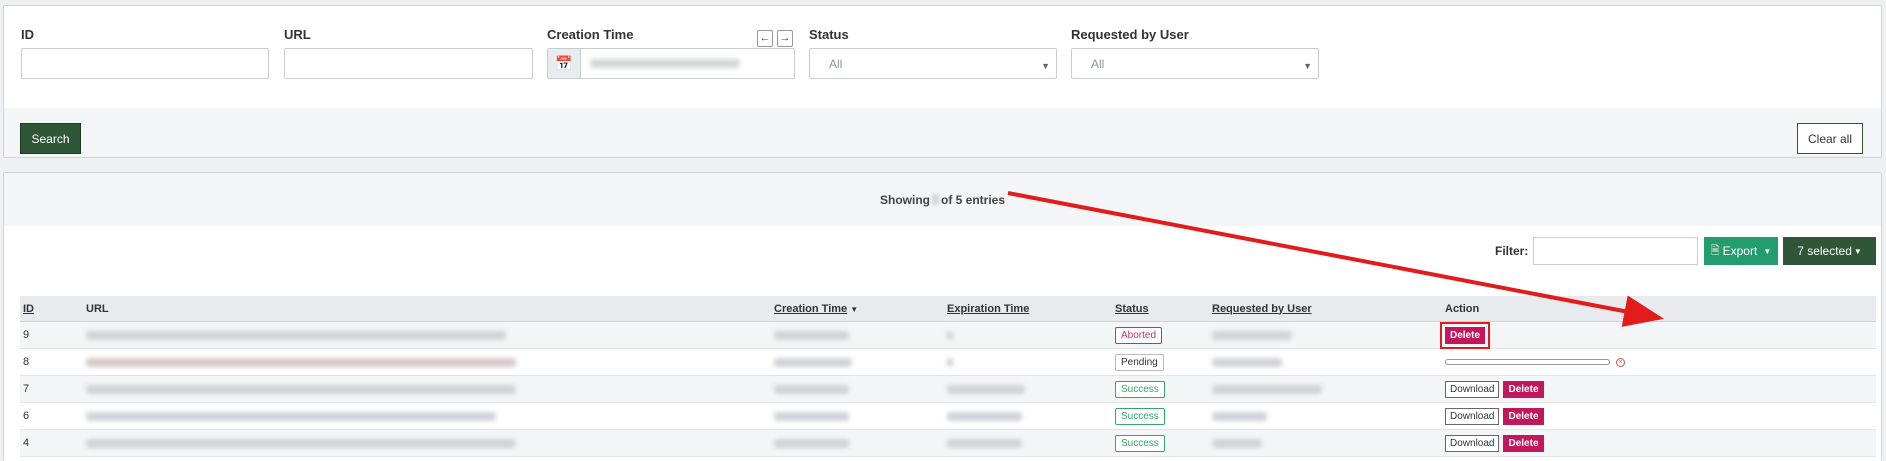 The width and height of the screenshot is (1886, 461). Describe the element at coordinates (97, 308) in the screenshot. I see `col-url-label: URL` at that location.